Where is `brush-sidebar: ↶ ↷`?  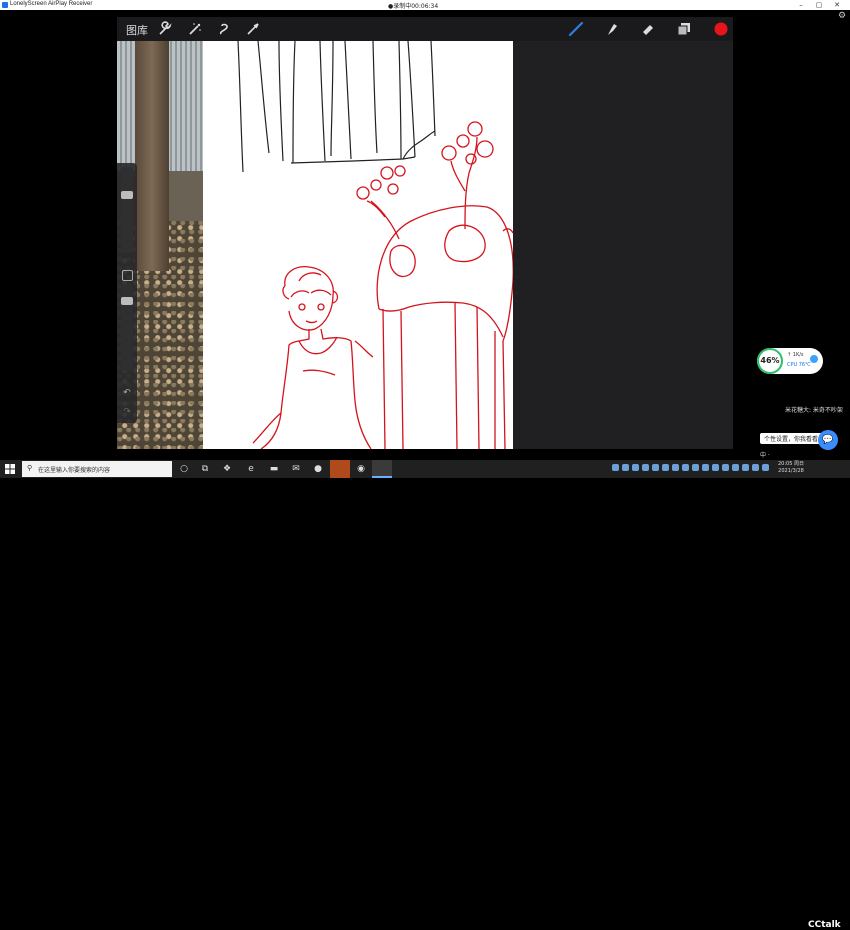 brush-sidebar: ↶ ↷ is located at coordinates (127, 293).